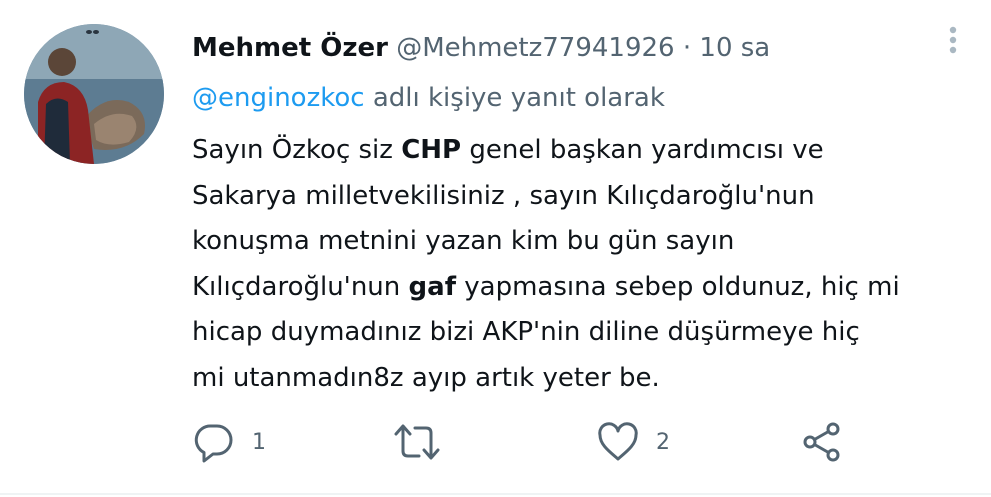 The width and height of the screenshot is (991, 497). I want to click on retweet-icon, so click(417, 442).